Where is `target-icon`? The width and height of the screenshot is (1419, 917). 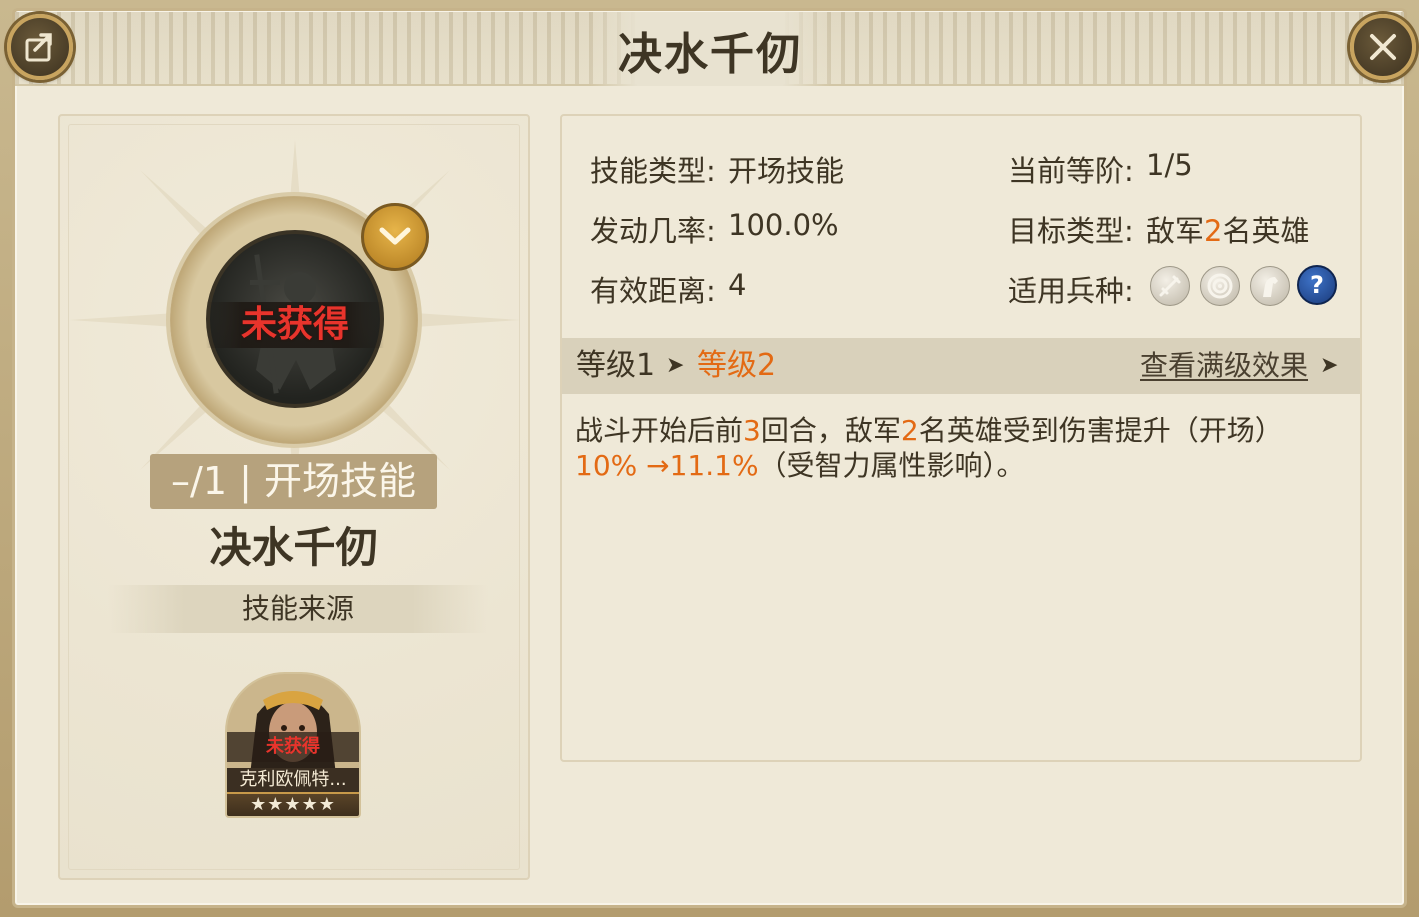
target-icon is located at coordinates (1220, 286).